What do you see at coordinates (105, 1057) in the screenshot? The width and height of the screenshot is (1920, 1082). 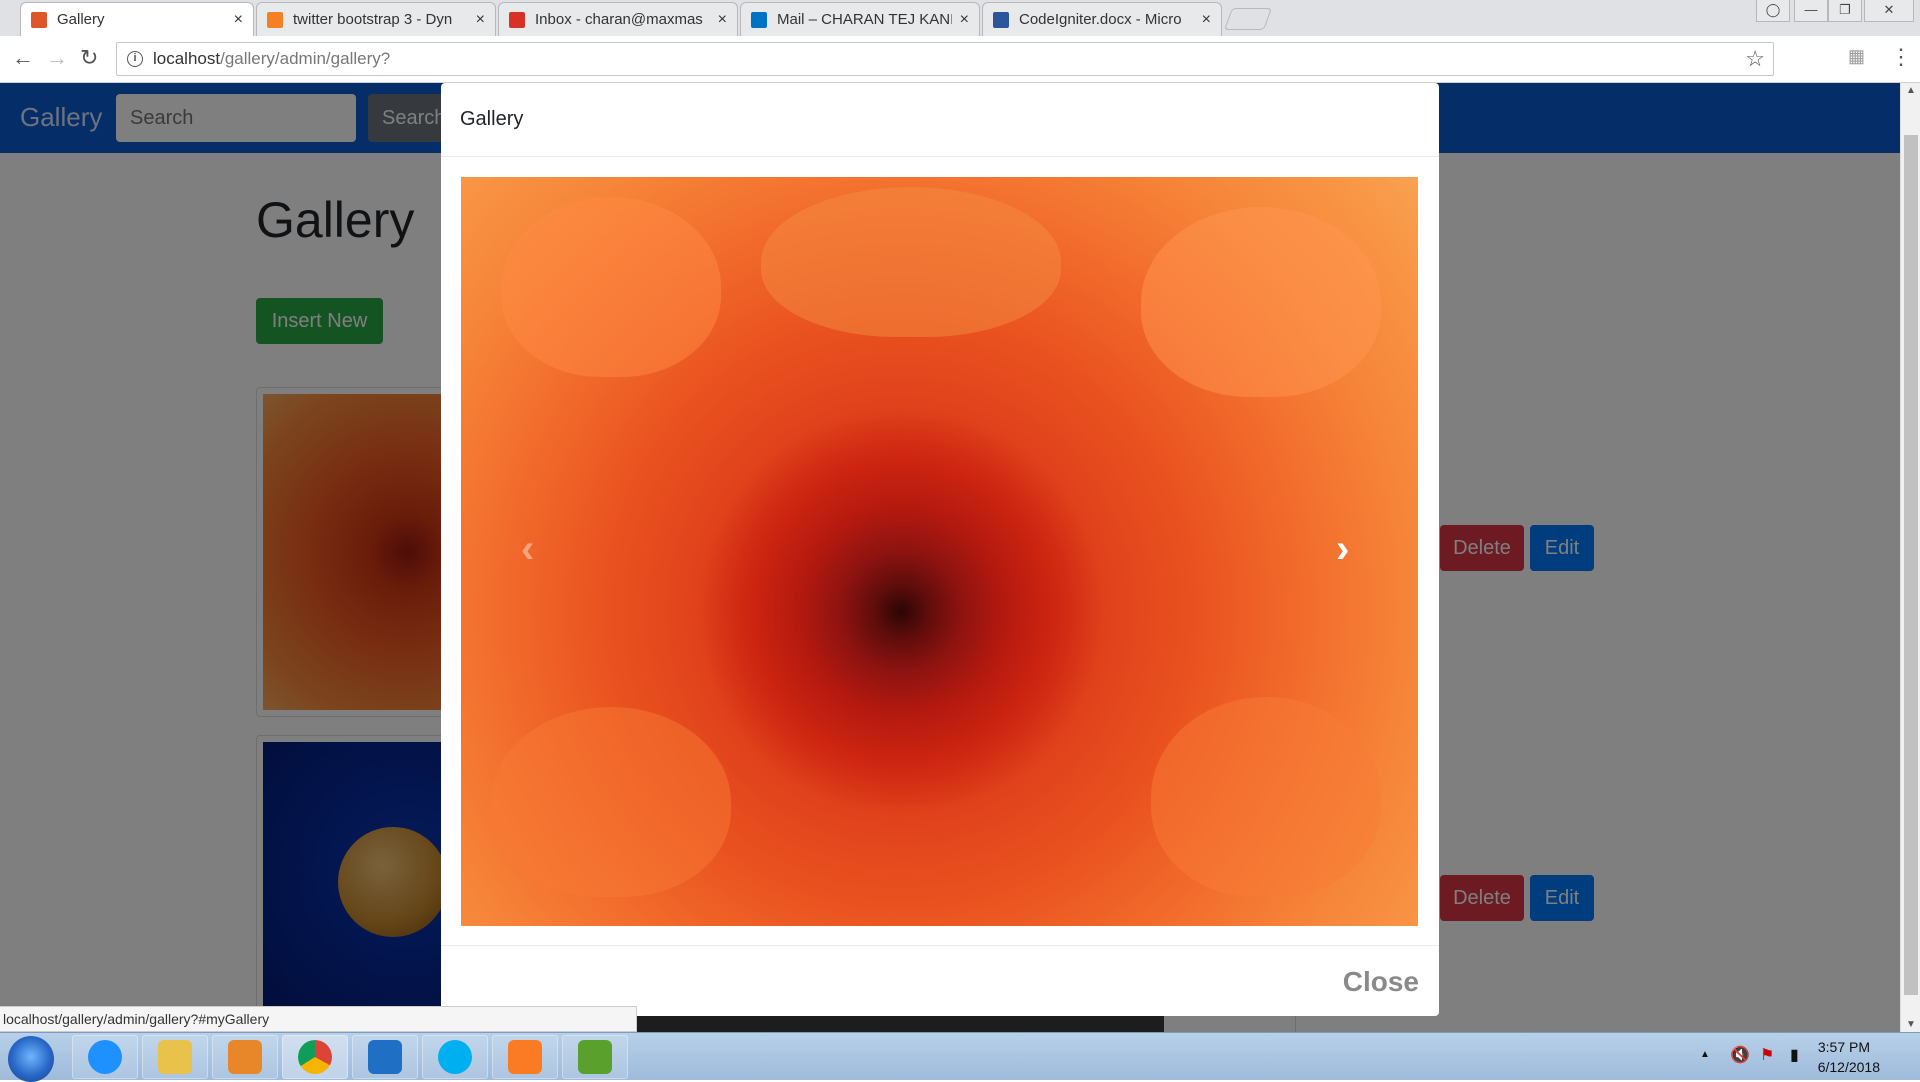 I see `internet-explorer-icon` at bounding box center [105, 1057].